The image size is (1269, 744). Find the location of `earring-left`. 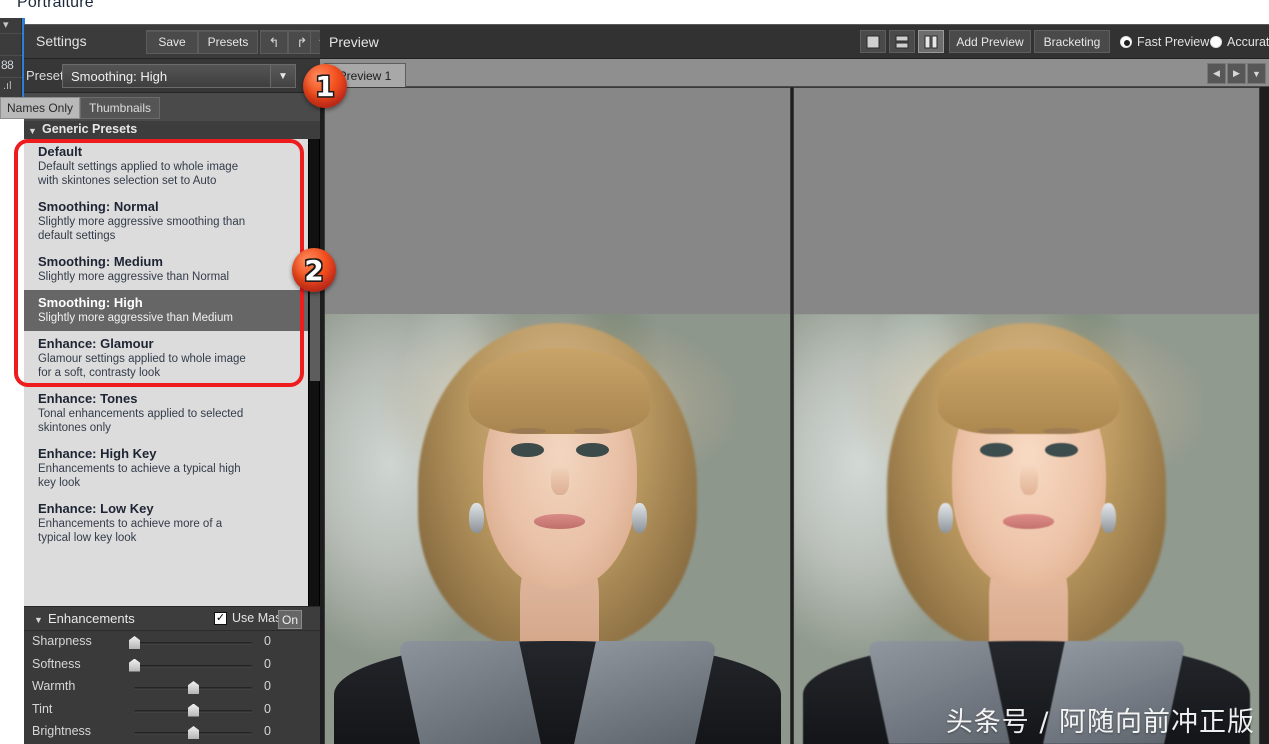

earring-left is located at coordinates (477, 518).